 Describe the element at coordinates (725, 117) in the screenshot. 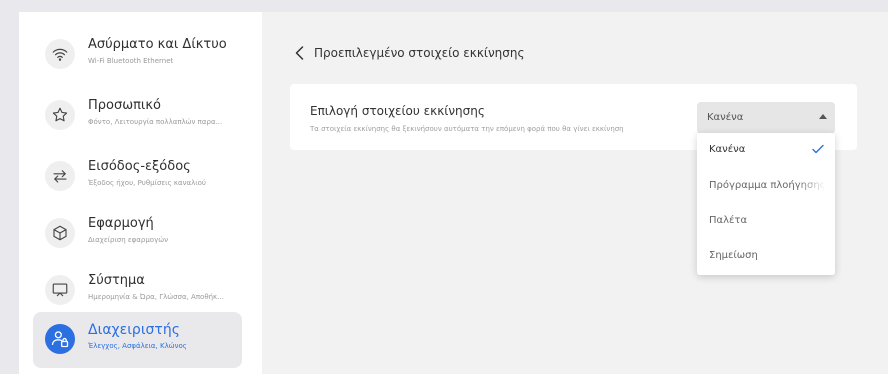

I see `select-value: Κανένα` at that location.